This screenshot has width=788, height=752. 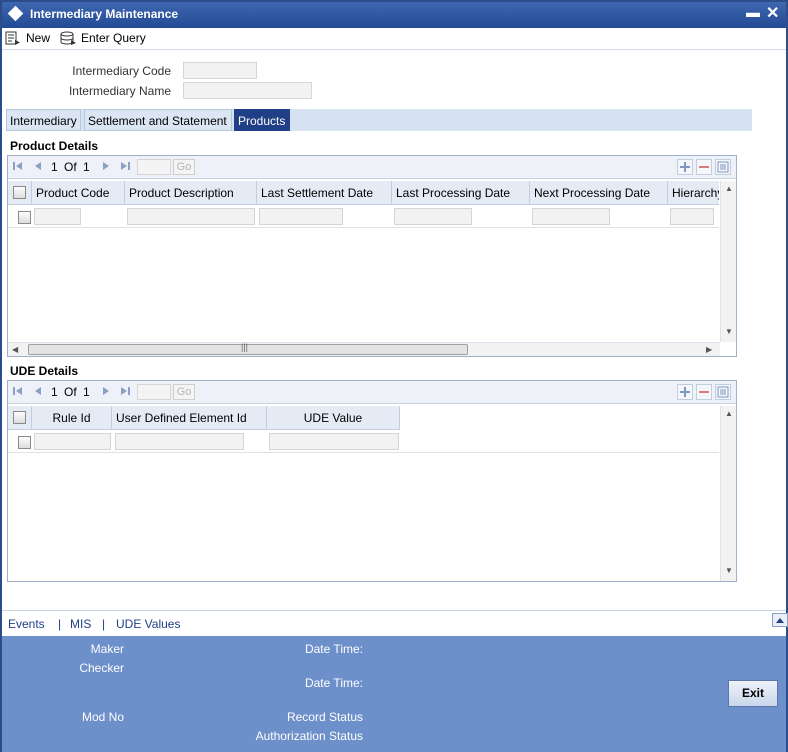 I want to click on new-document-icon, so click(x=12, y=38).